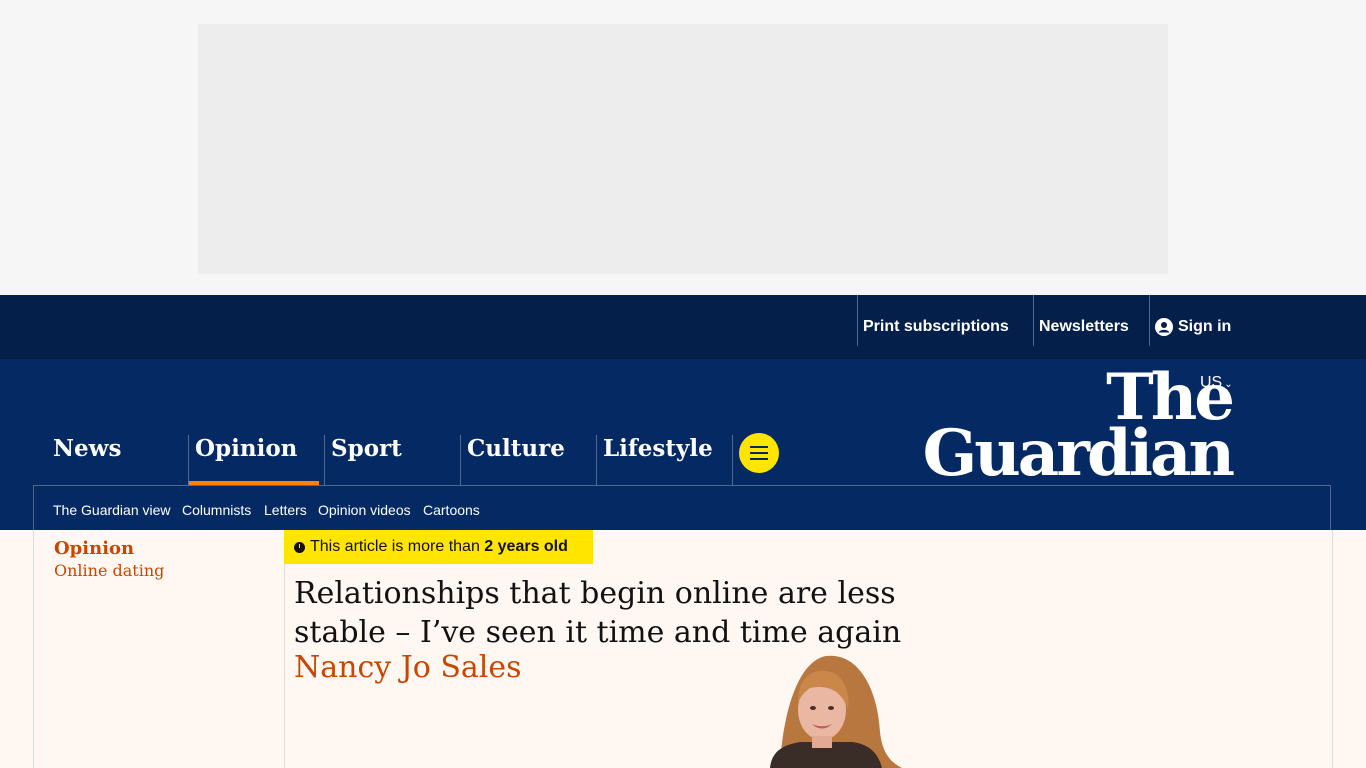 The image size is (1366, 768). I want to click on series-label: Online dating, so click(109, 570).